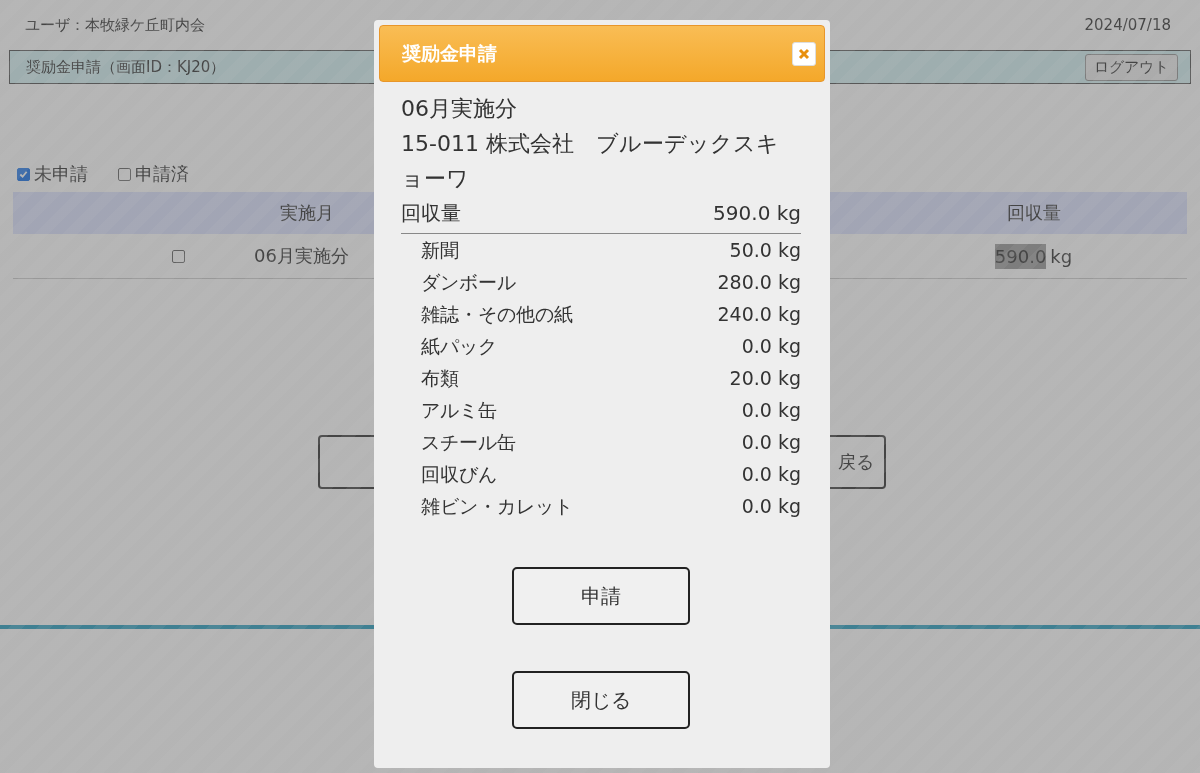  I want to click on company-text: 15-011 株式会社 ブルーデックスキョーワ, so click(590, 161).